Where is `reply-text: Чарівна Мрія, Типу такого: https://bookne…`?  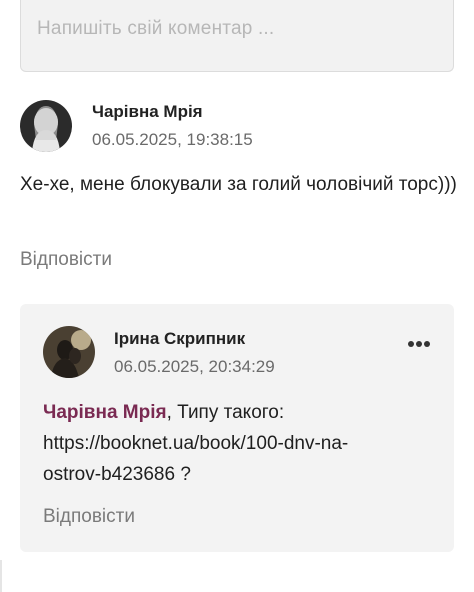 reply-text: Чарівна Мрія, Типу такого: https://bookne… is located at coordinates (223, 443).